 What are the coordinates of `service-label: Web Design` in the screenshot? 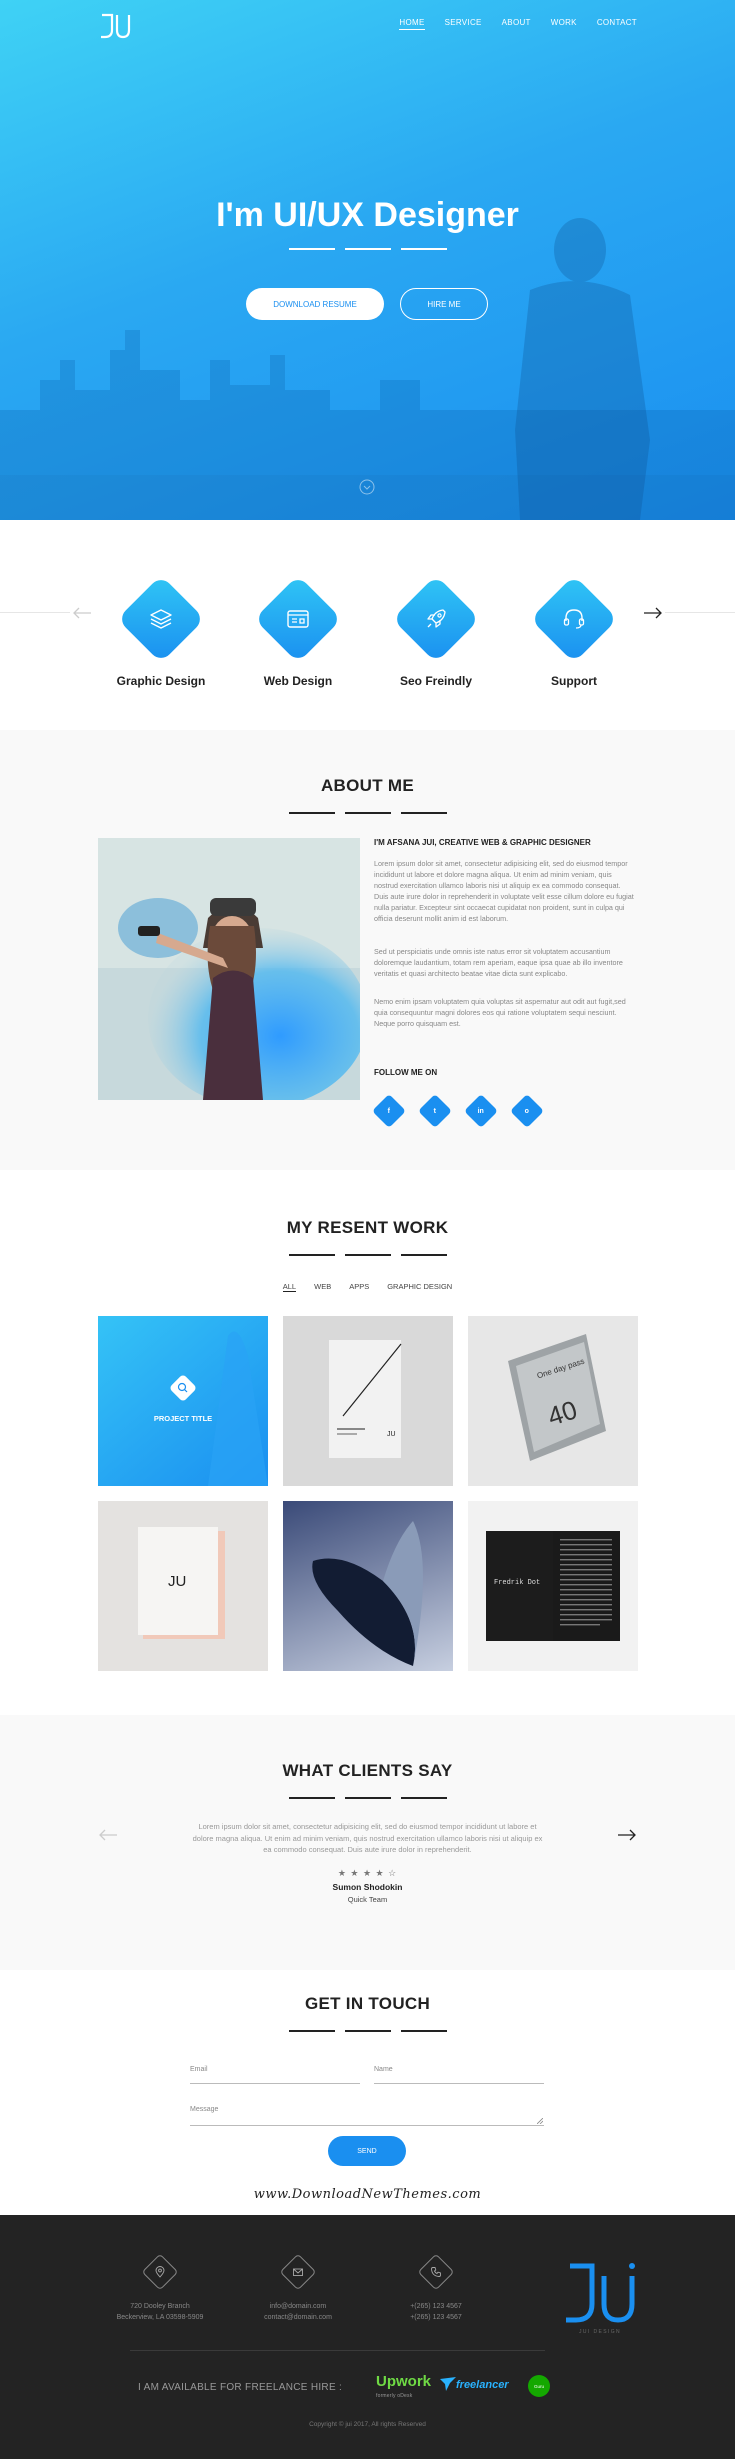 It's located at (298, 681).